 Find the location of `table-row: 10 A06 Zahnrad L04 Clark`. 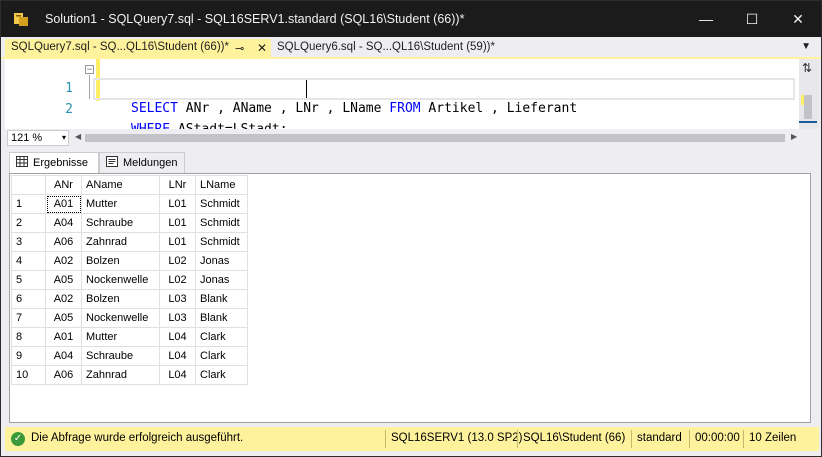

table-row: 10 A06 Zahnrad L04 Clark is located at coordinates (129, 375).